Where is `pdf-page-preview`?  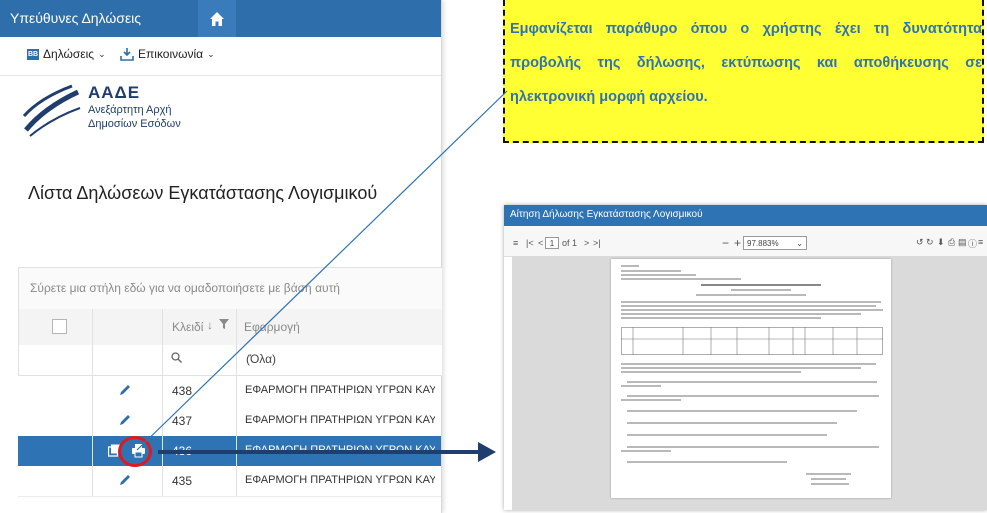 pdf-page-preview is located at coordinates (751, 378).